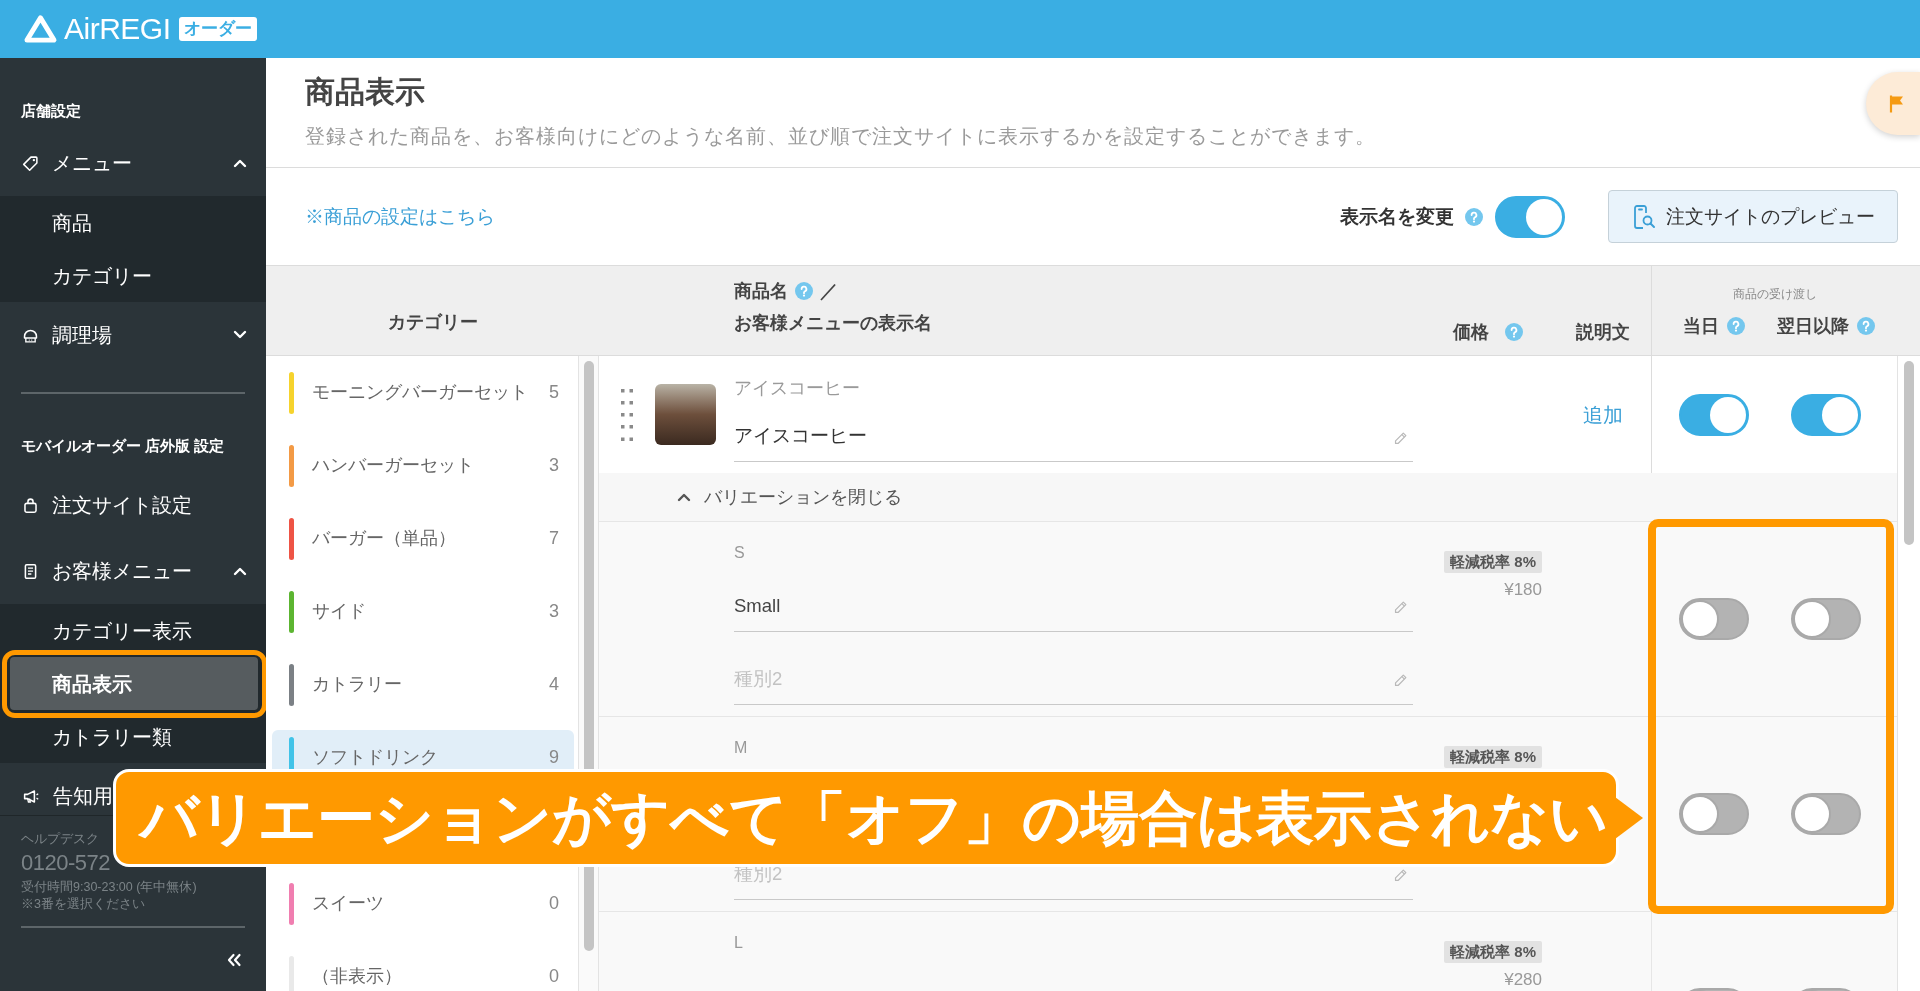 The height and width of the screenshot is (991, 1920). Describe the element at coordinates (554, 392) in the screenshot. I see `item-count: 5` at that location.